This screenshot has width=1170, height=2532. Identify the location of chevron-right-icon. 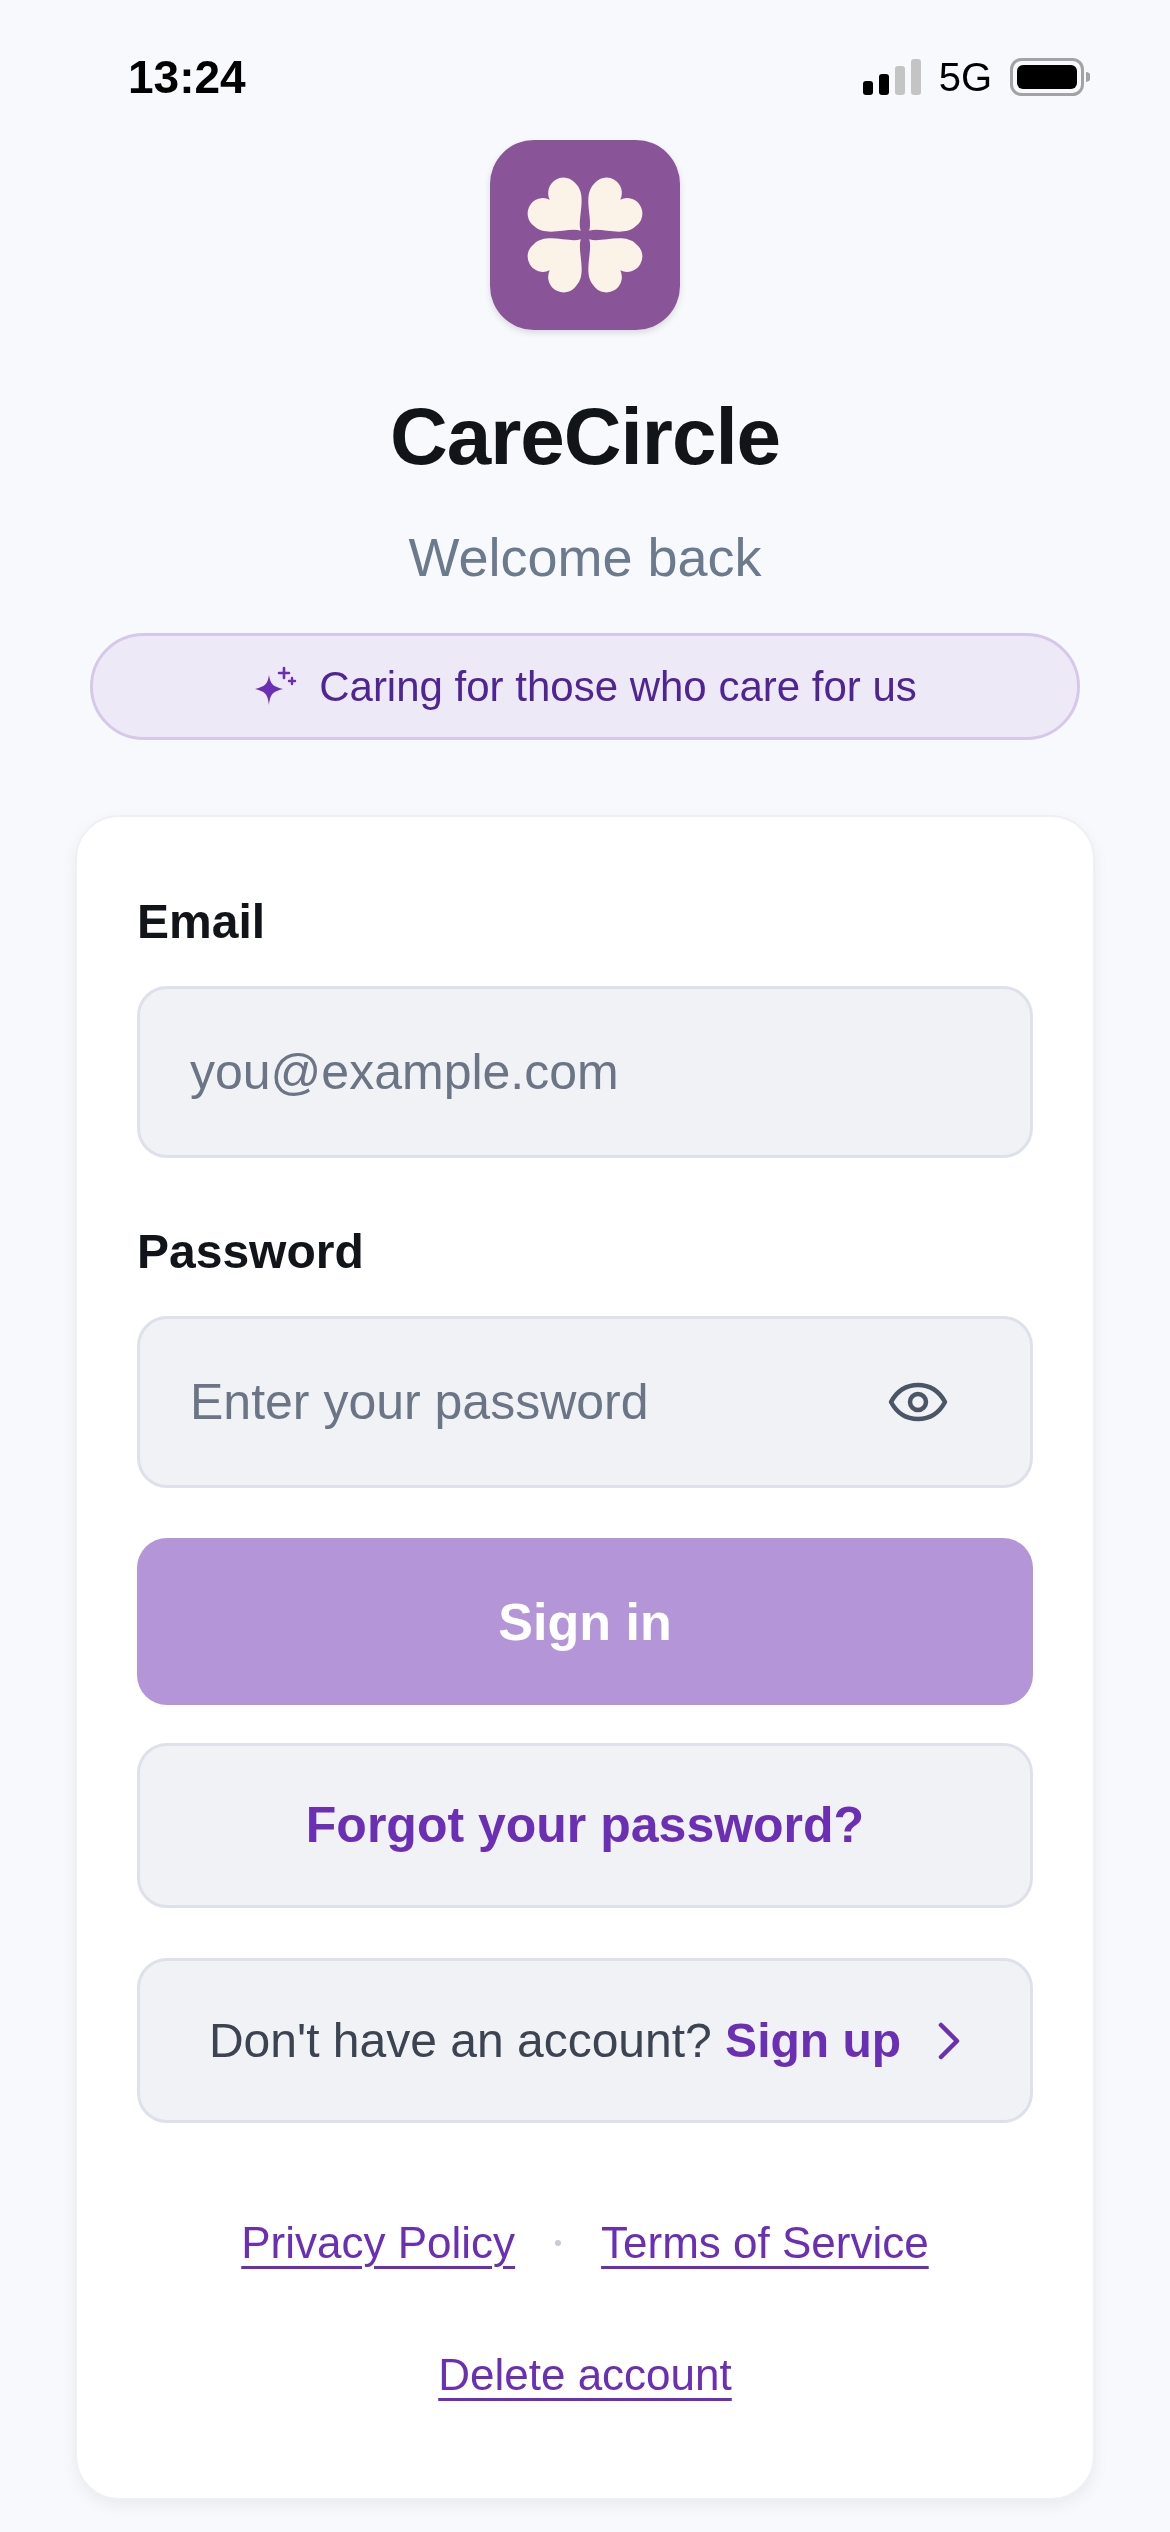
(949, 2040).